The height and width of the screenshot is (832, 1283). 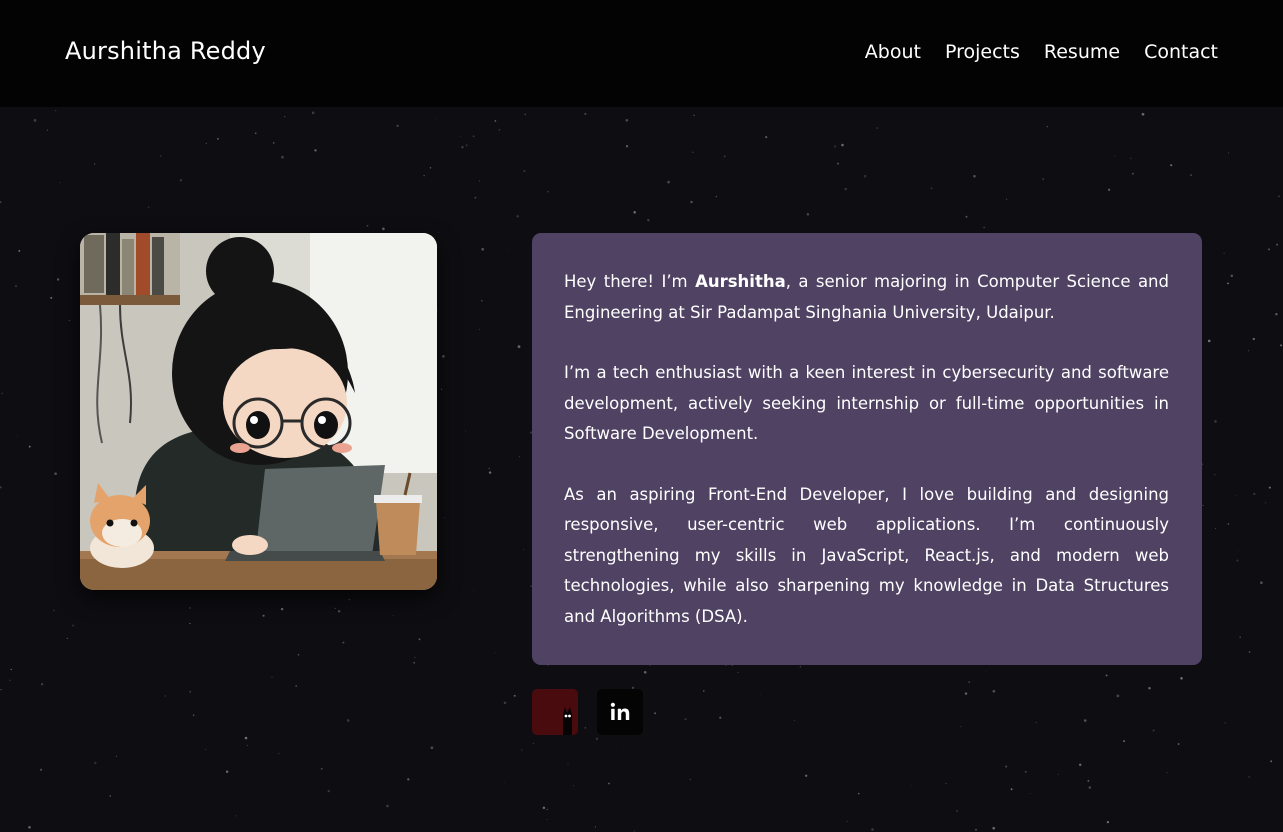 I want to click on profile-illustration, so click(x=258, y=411).